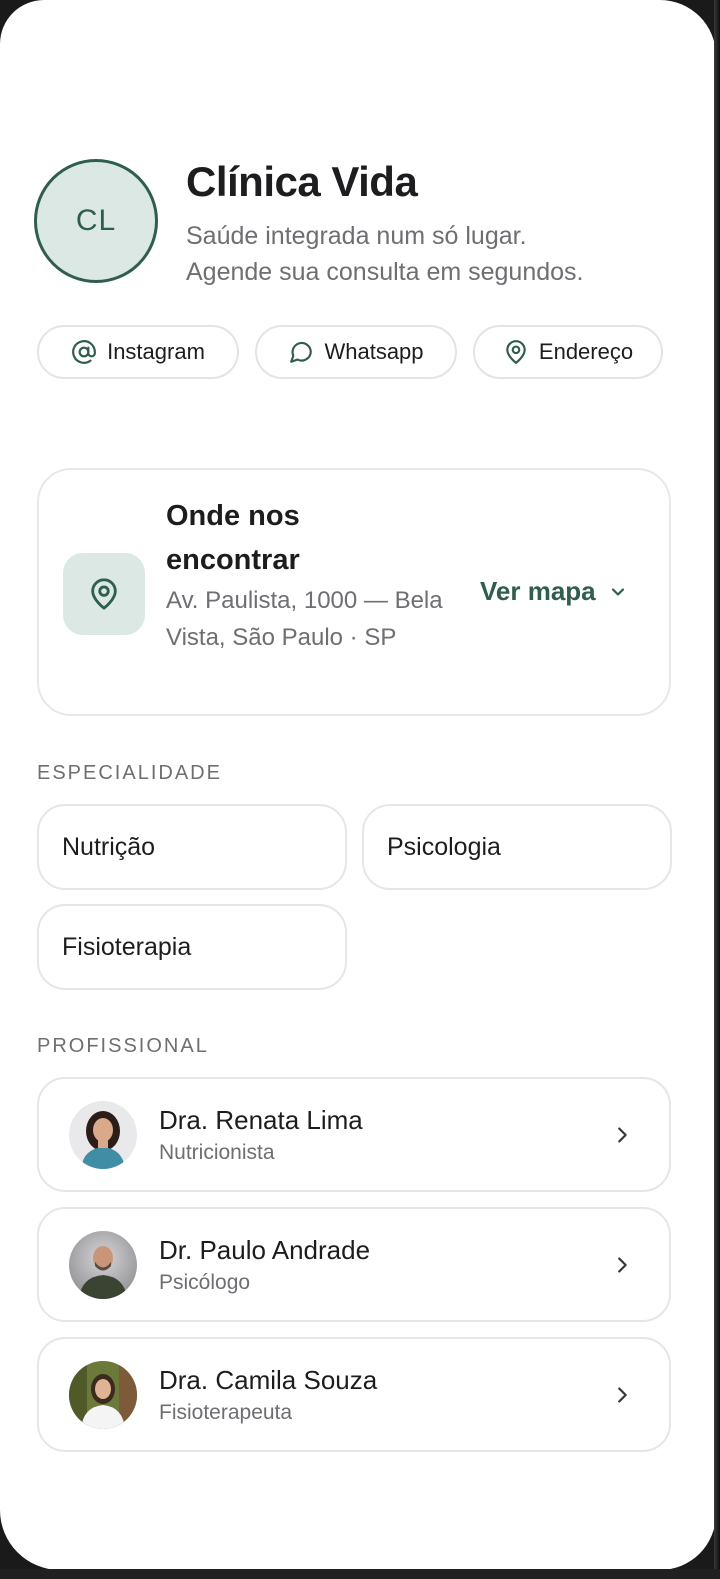  Describe the element at coordinates (302, 181) in the screenshot. I see `clinic-name: Clínica Vida` at that location.